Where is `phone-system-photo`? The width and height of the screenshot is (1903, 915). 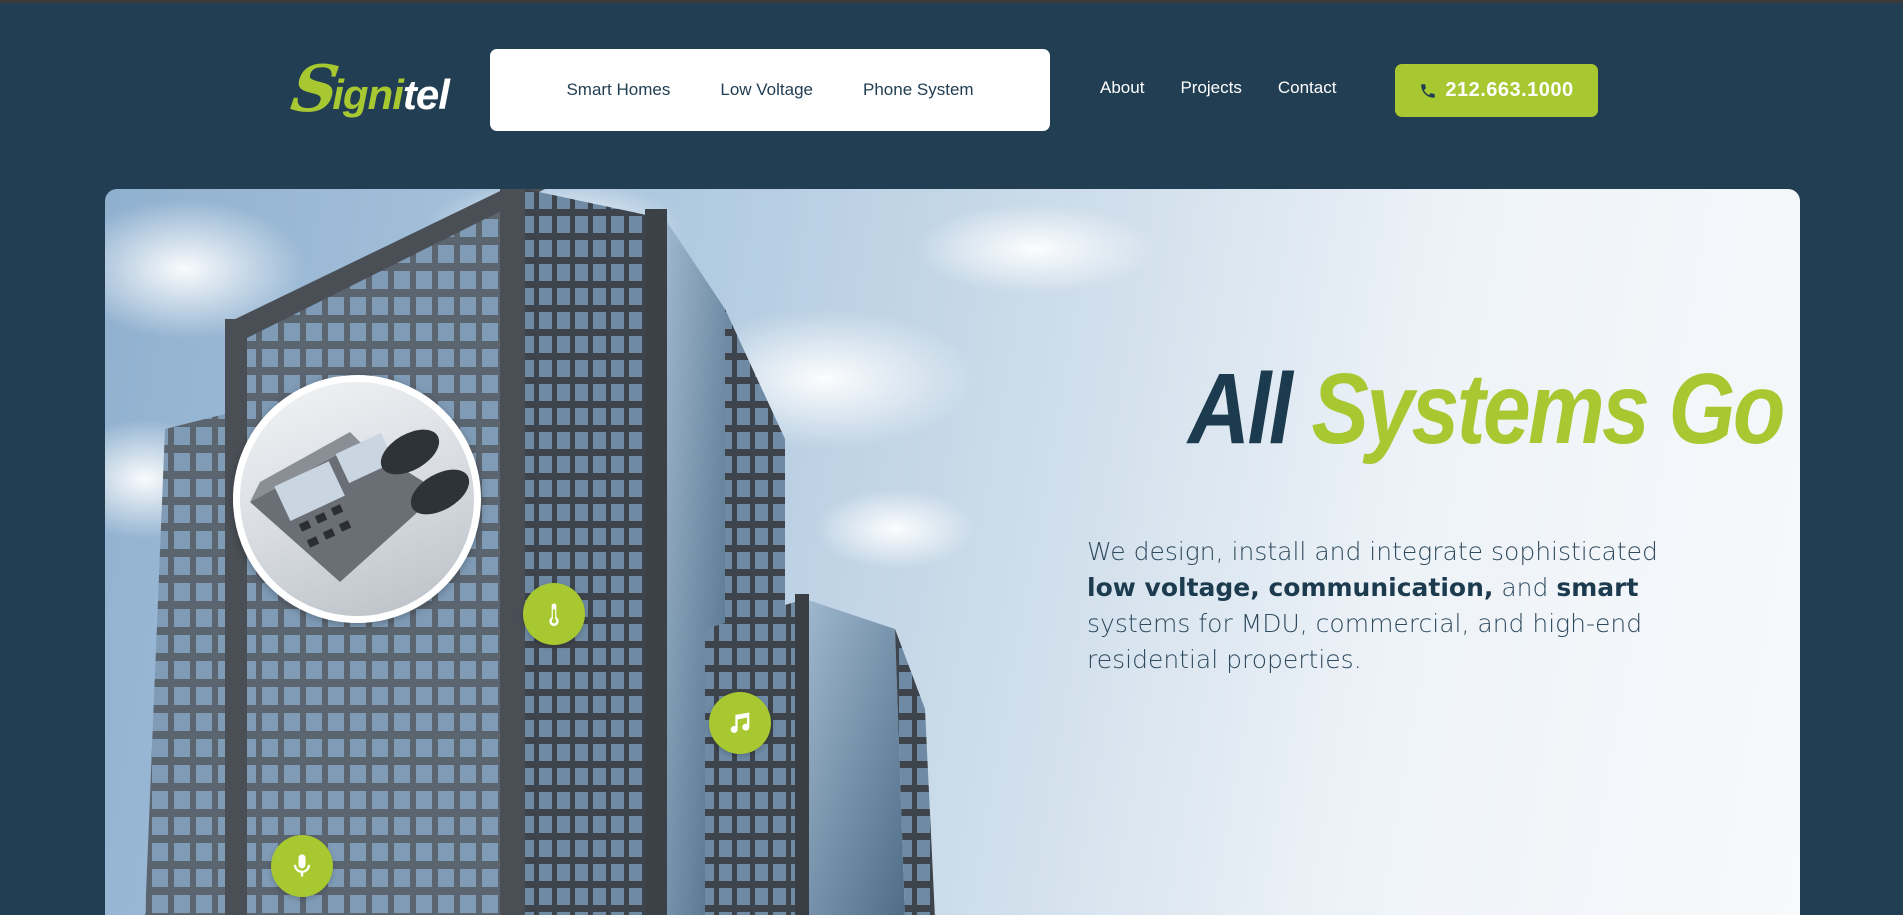
phone-system-photo is located at coordinates (357, 499).